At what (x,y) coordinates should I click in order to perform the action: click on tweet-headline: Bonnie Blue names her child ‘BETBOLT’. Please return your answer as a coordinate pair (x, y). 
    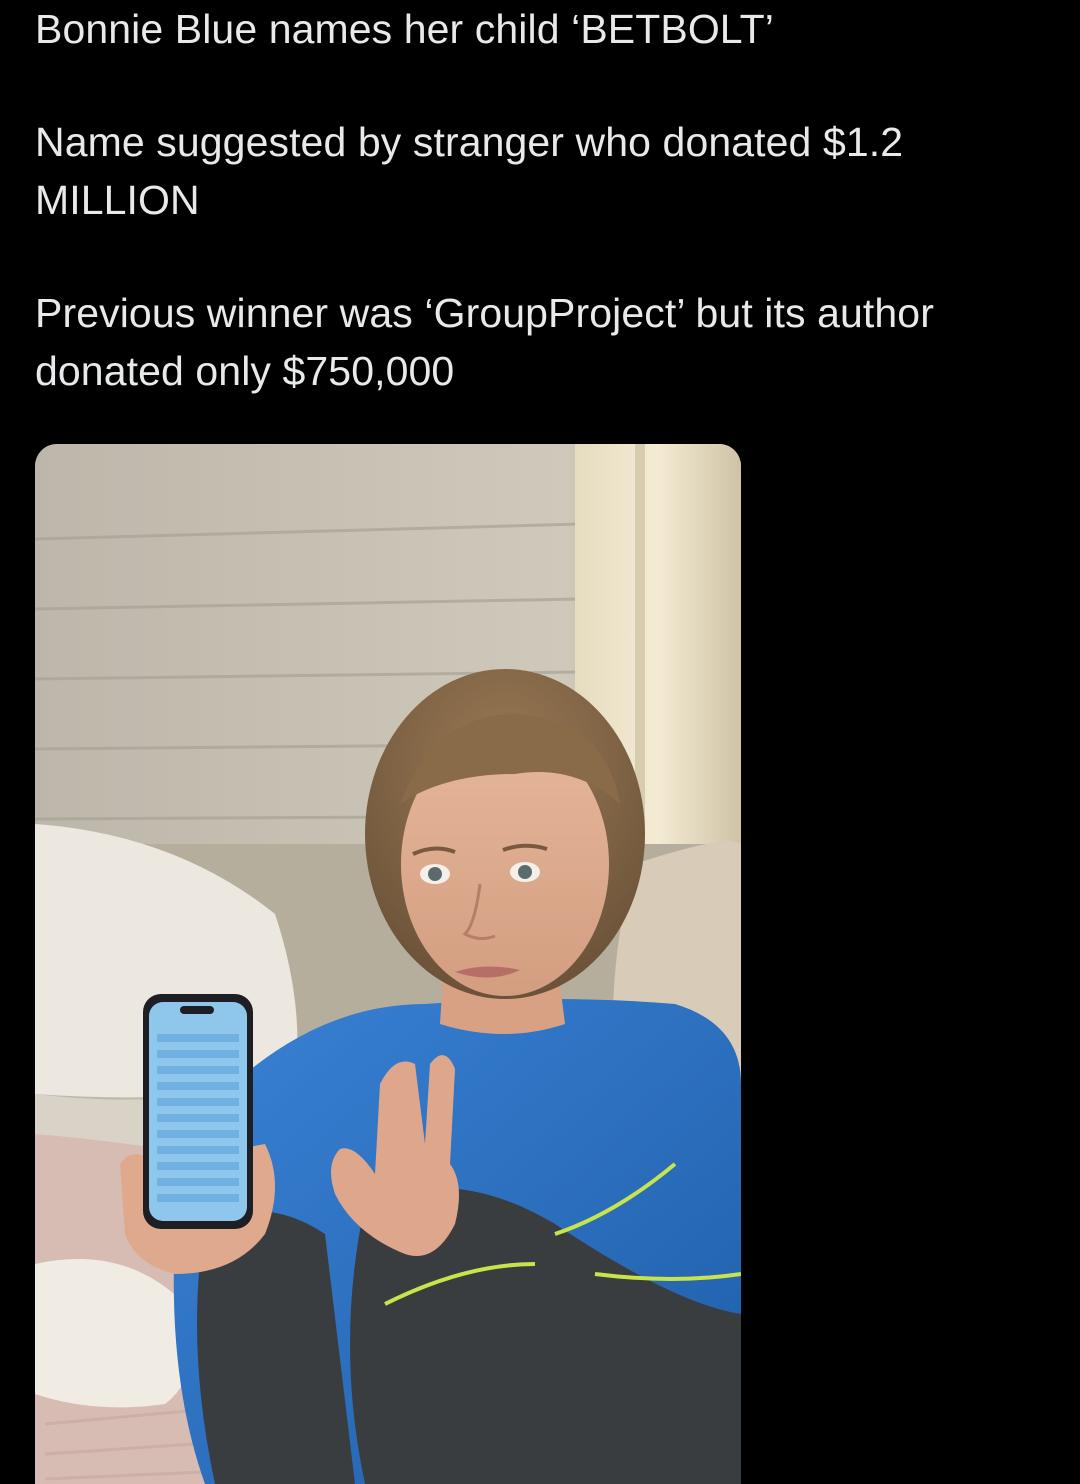
    Looking at the image, I should click on (405, 29).